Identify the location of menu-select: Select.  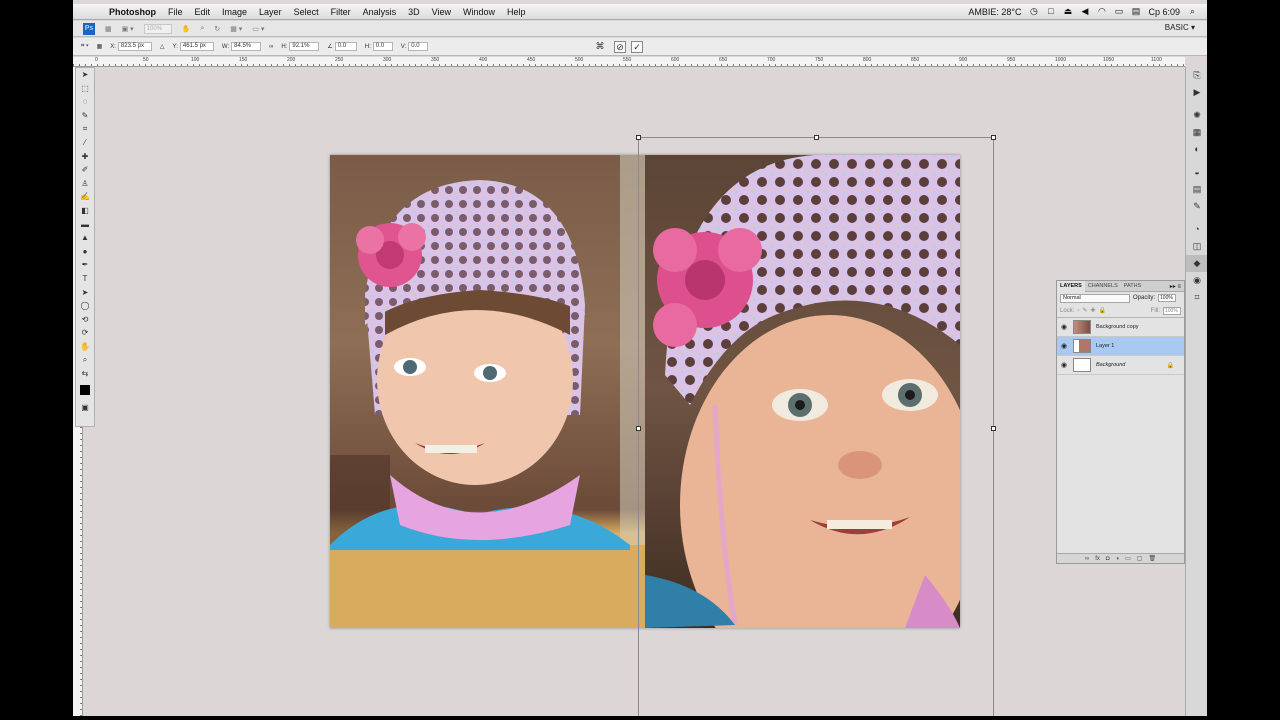
(306, 12).